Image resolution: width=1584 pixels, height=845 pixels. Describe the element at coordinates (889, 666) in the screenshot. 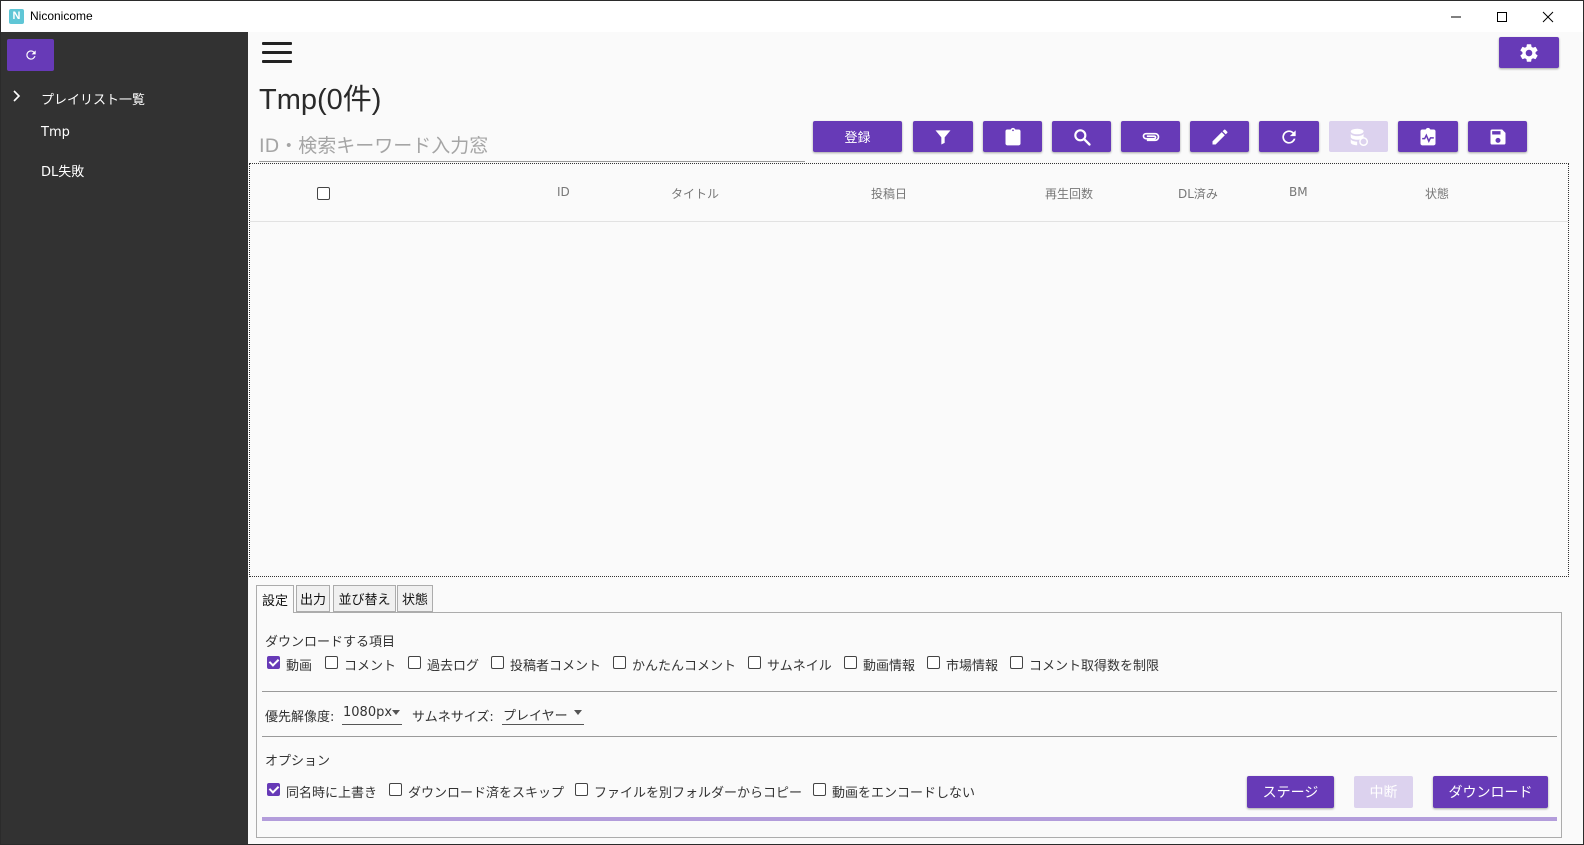

I see `label-video-info: 動画情報` at that location.